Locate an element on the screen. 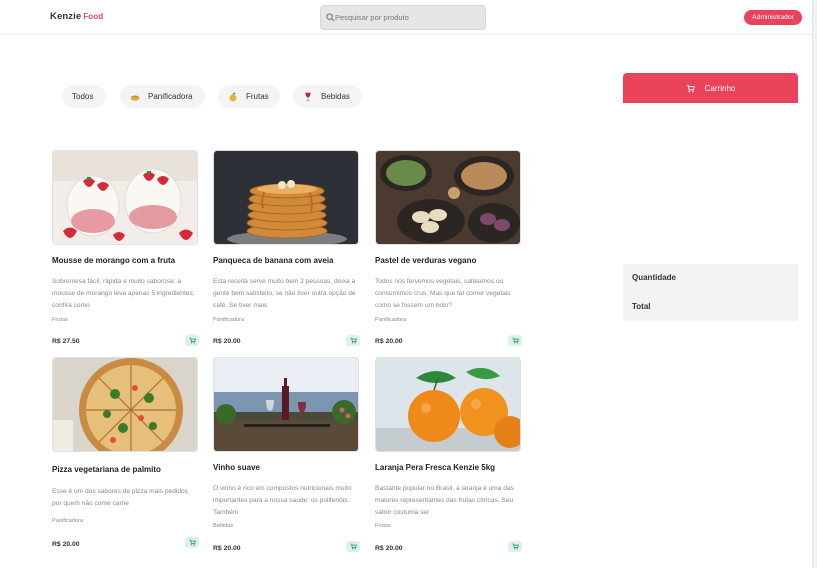  oranges-image is located at coordinates (448, 404).